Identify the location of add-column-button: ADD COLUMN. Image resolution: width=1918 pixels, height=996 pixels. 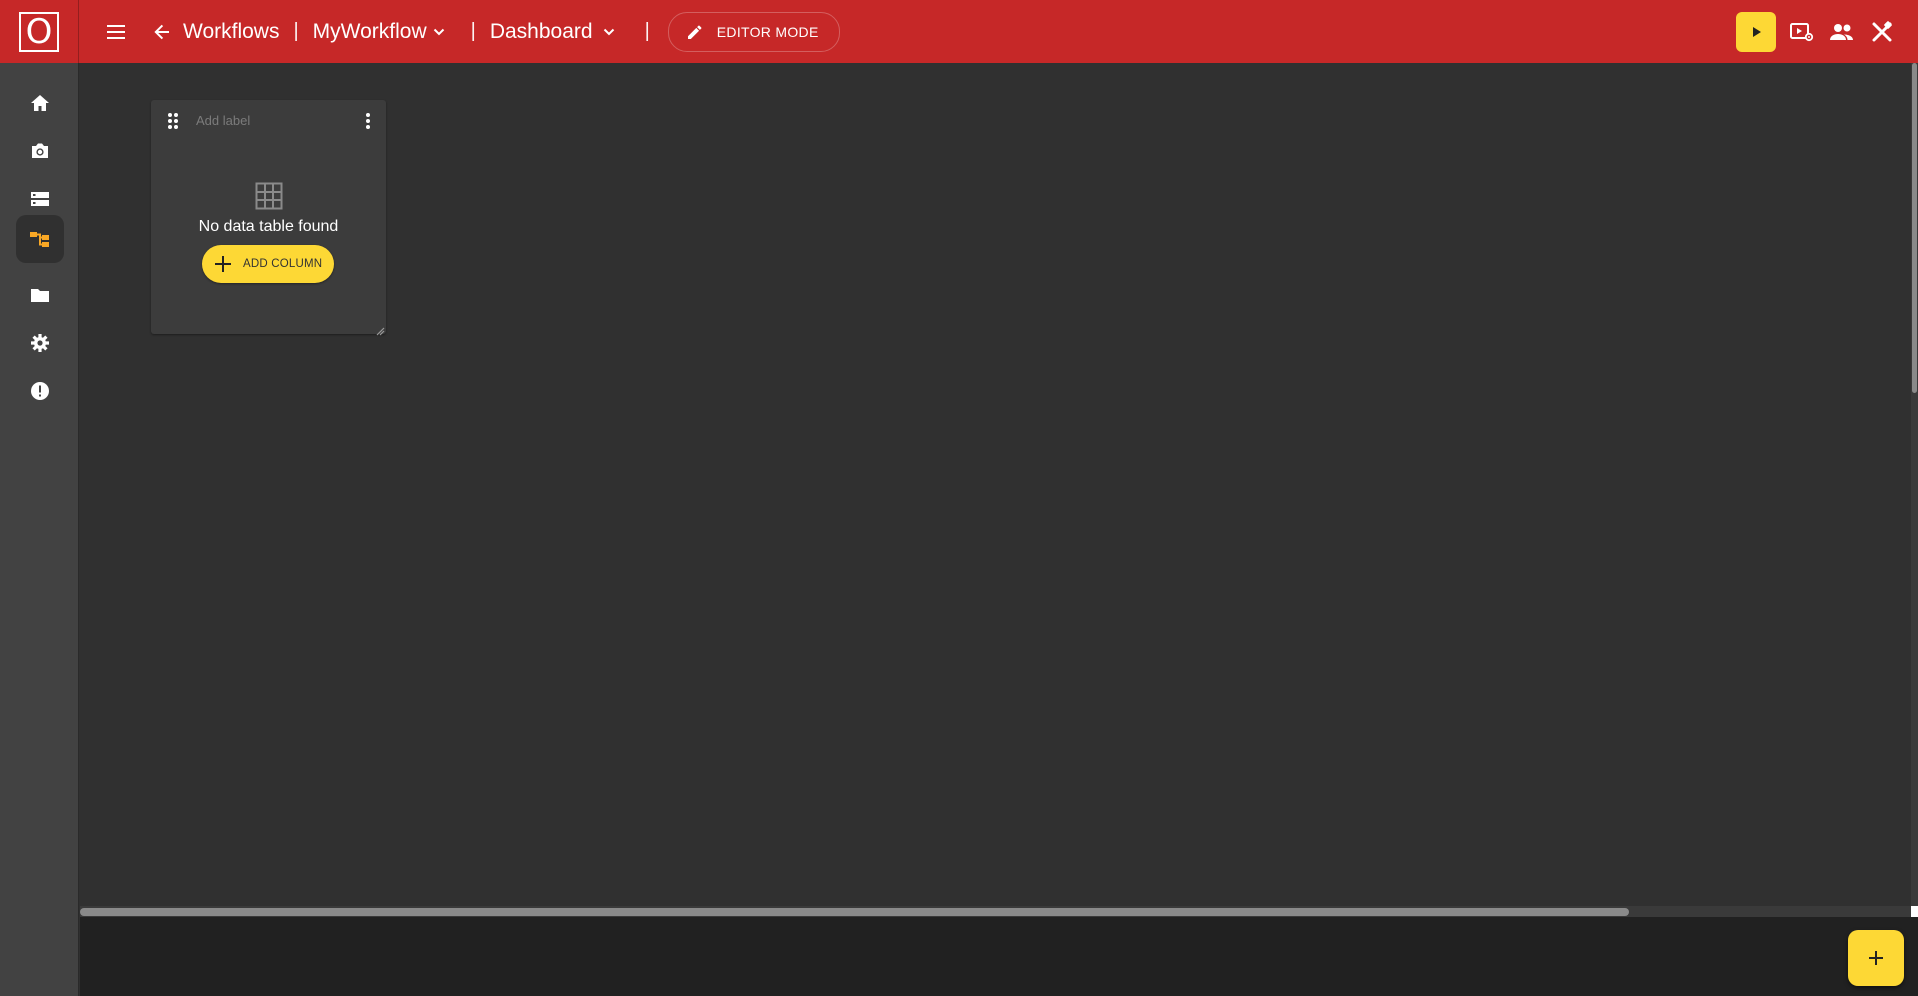
(268, 264).